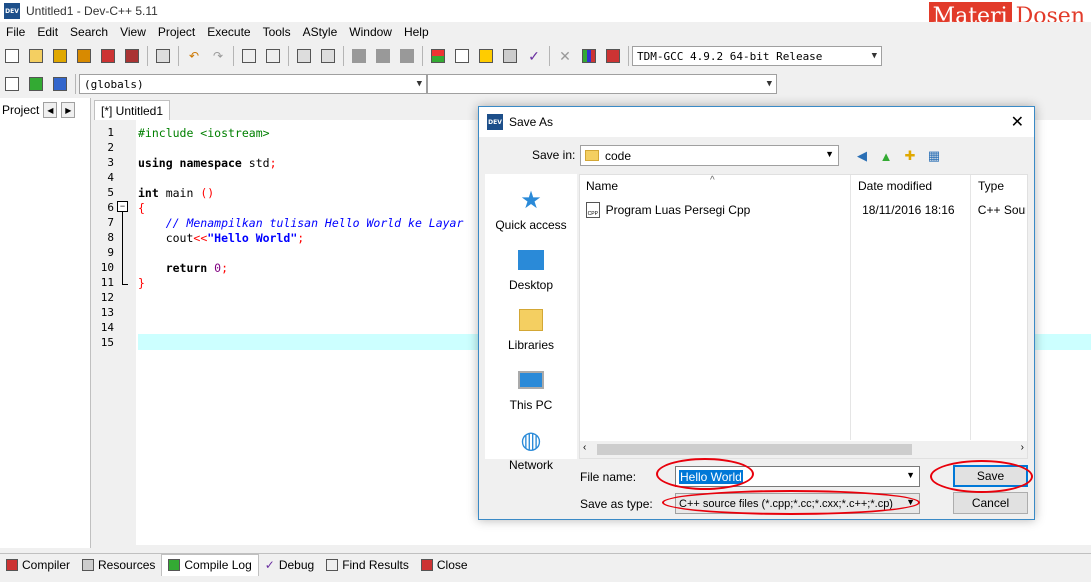 Image resolution: width=1091 pixels, height=582 pixels. What do you see at coordinates (549, 56) in the screenshot?
I see `toolbar-separator` at bounding box center [549, 56].